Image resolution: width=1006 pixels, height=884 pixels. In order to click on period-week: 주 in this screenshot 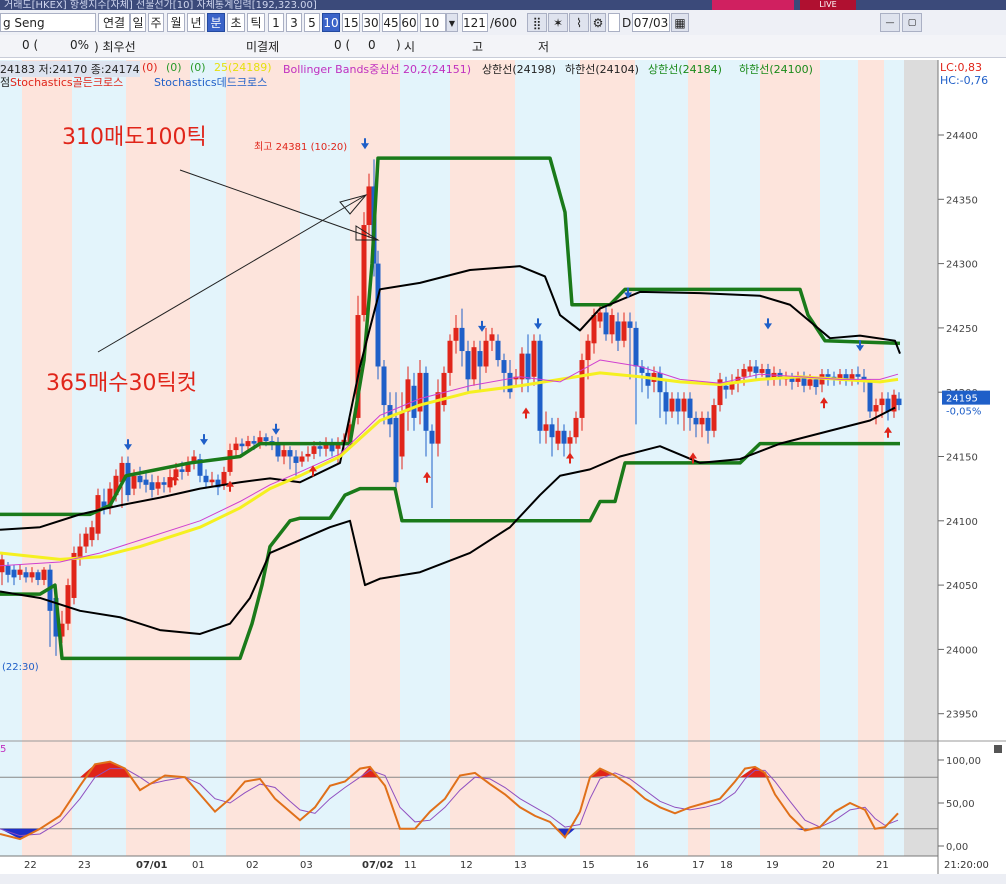, I will do `click(156, 22)`.